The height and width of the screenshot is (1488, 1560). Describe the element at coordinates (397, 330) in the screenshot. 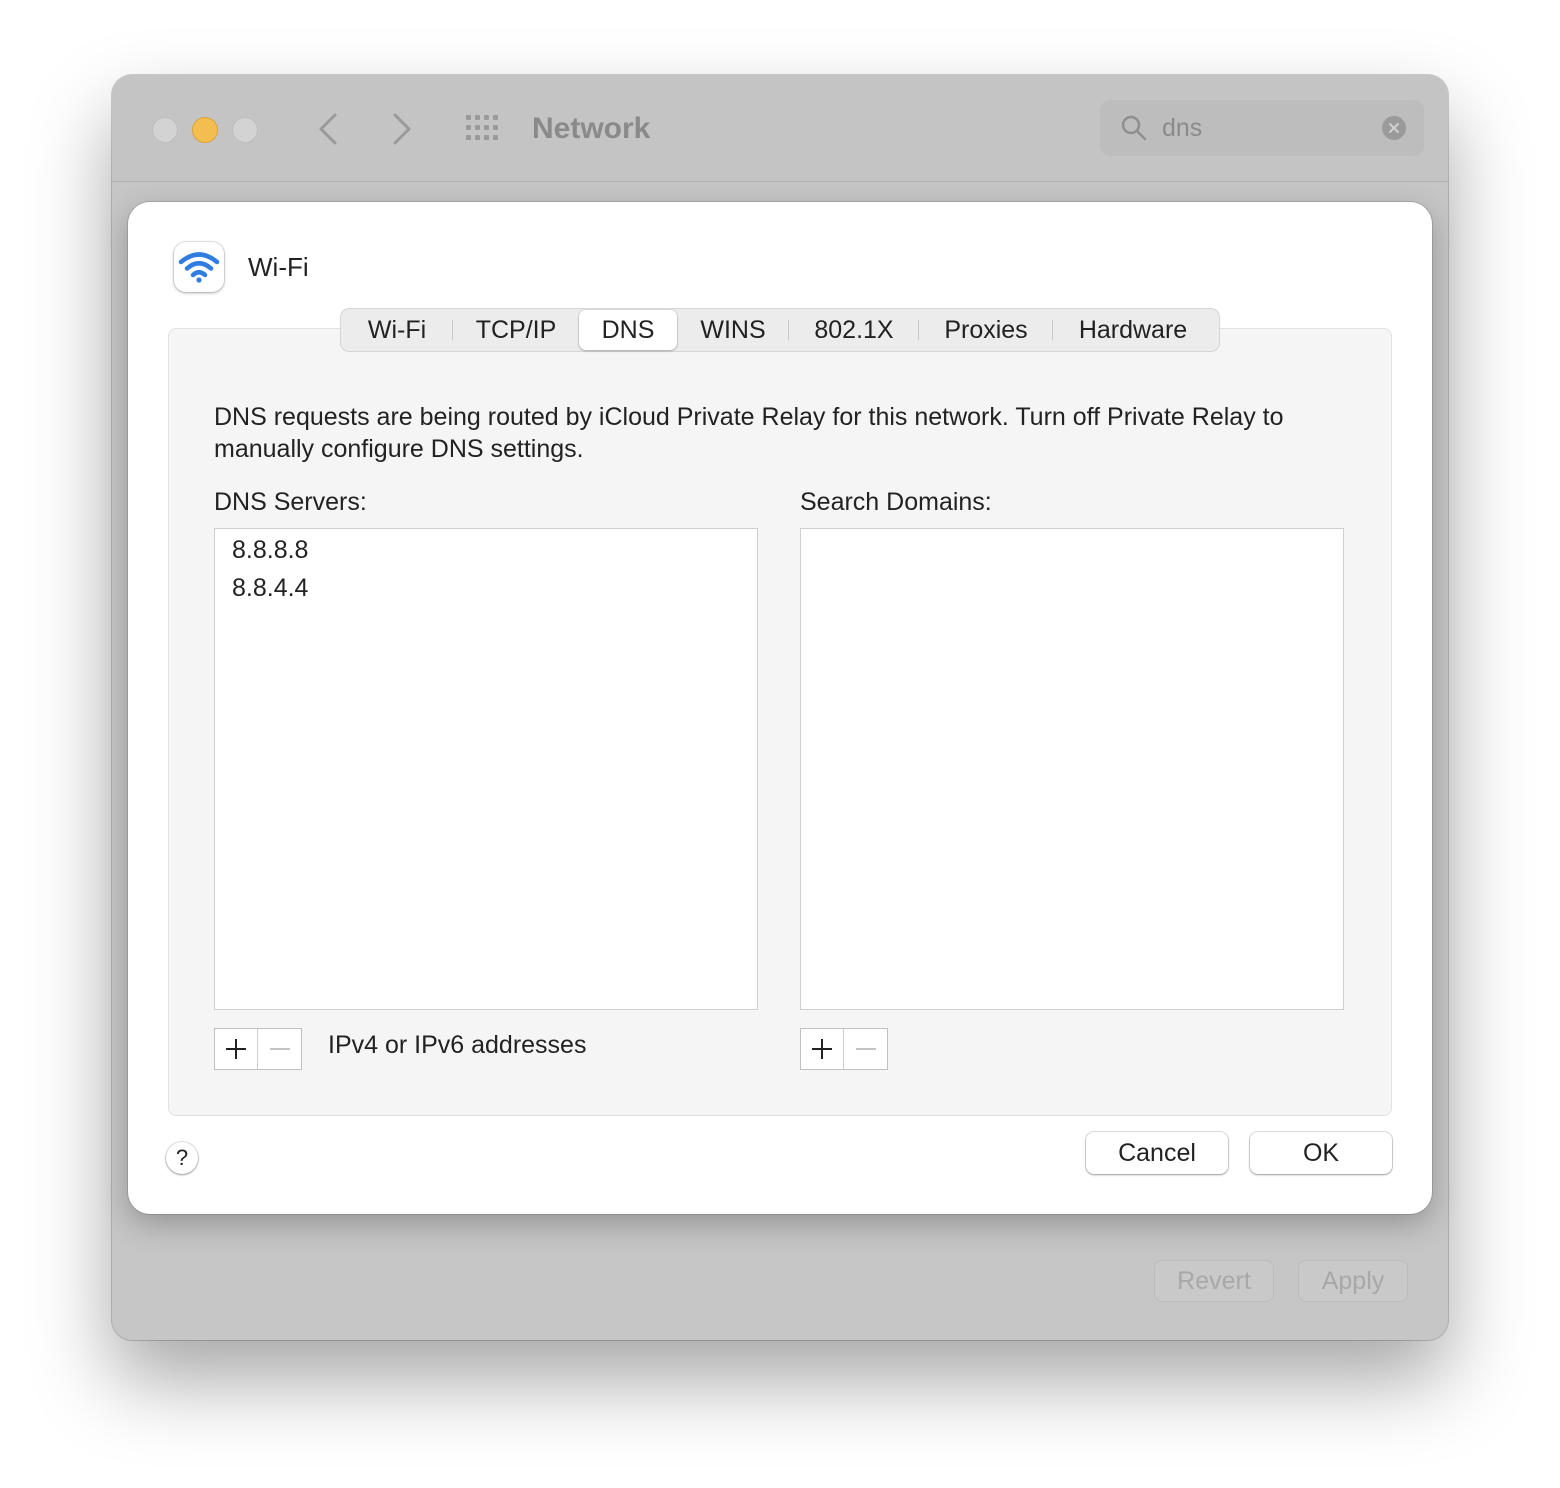

I see `tab-wifi: Wi-Fi` at that location.